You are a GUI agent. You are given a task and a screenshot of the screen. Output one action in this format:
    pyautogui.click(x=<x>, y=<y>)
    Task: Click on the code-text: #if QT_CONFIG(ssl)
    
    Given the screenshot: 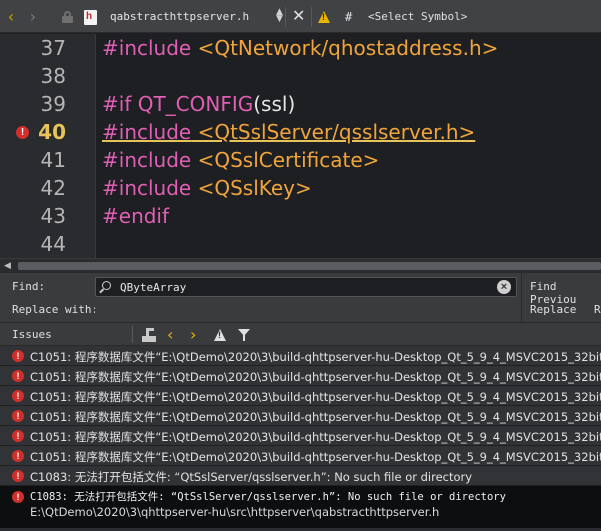 What is the action you would take?
    pyautogui.click(x=199, y=104)
    